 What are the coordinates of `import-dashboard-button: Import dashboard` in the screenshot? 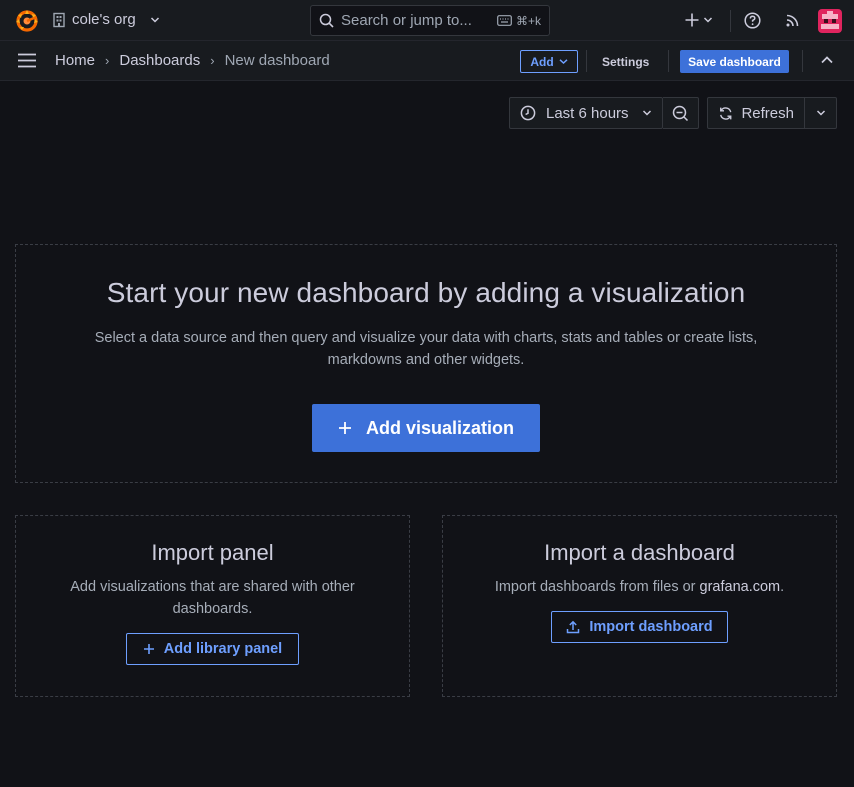 It's located at (639, 627).